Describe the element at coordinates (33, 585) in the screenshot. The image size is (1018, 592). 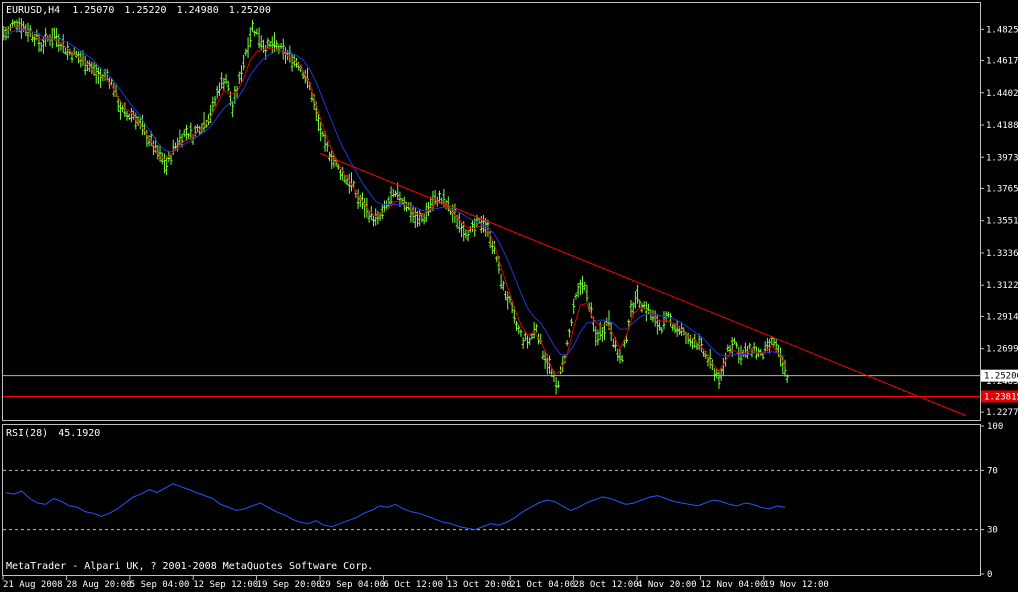
I see `time-tick-label: 21 Aug 2008` at that location.